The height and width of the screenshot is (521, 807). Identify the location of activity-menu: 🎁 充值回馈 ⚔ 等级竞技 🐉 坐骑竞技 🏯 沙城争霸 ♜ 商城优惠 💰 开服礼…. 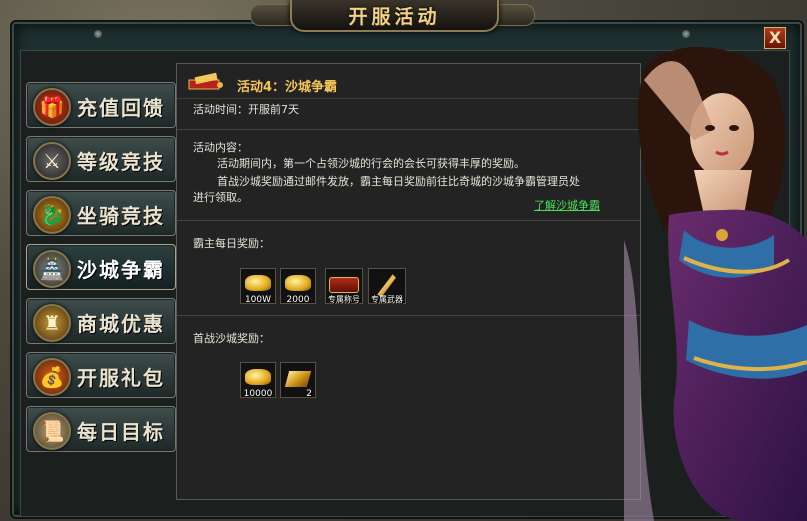
(101, 271).